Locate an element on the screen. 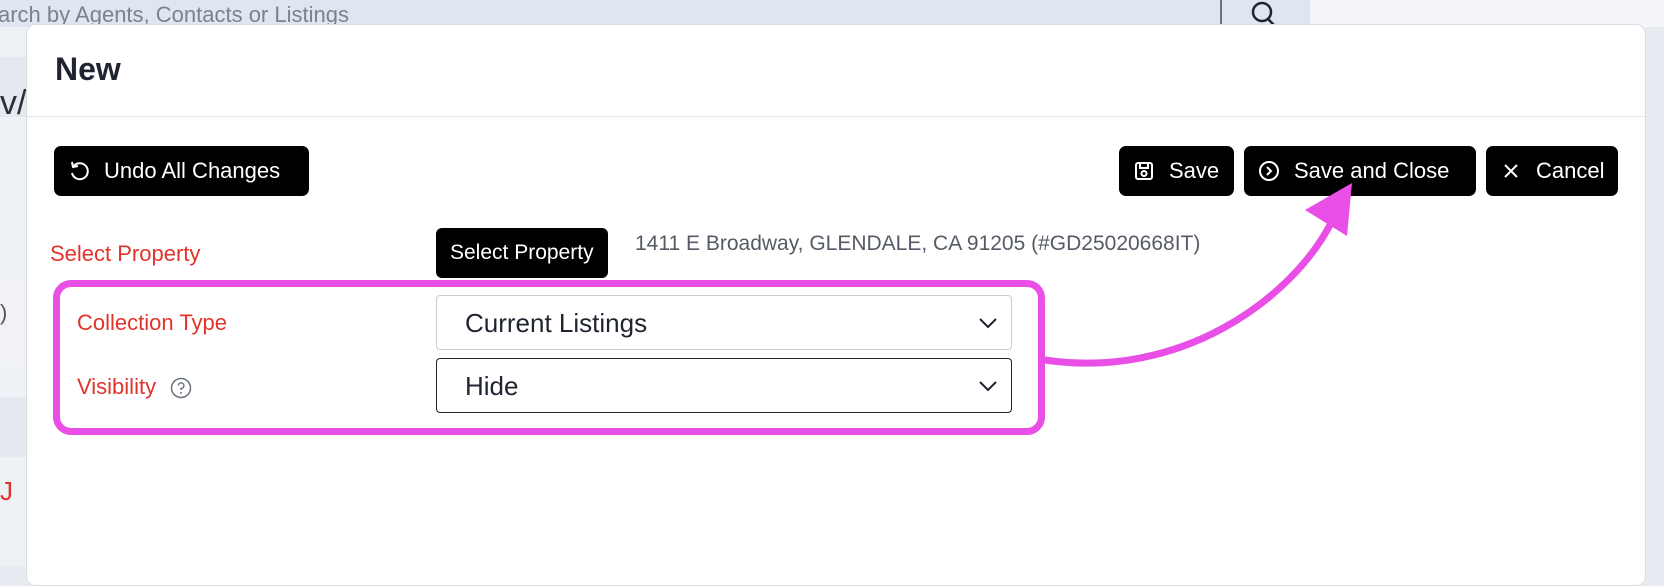 Image resolution: width=1664 pixels, height=586 pixels. visibility-select: Hide is located at coordinates (724, 385).